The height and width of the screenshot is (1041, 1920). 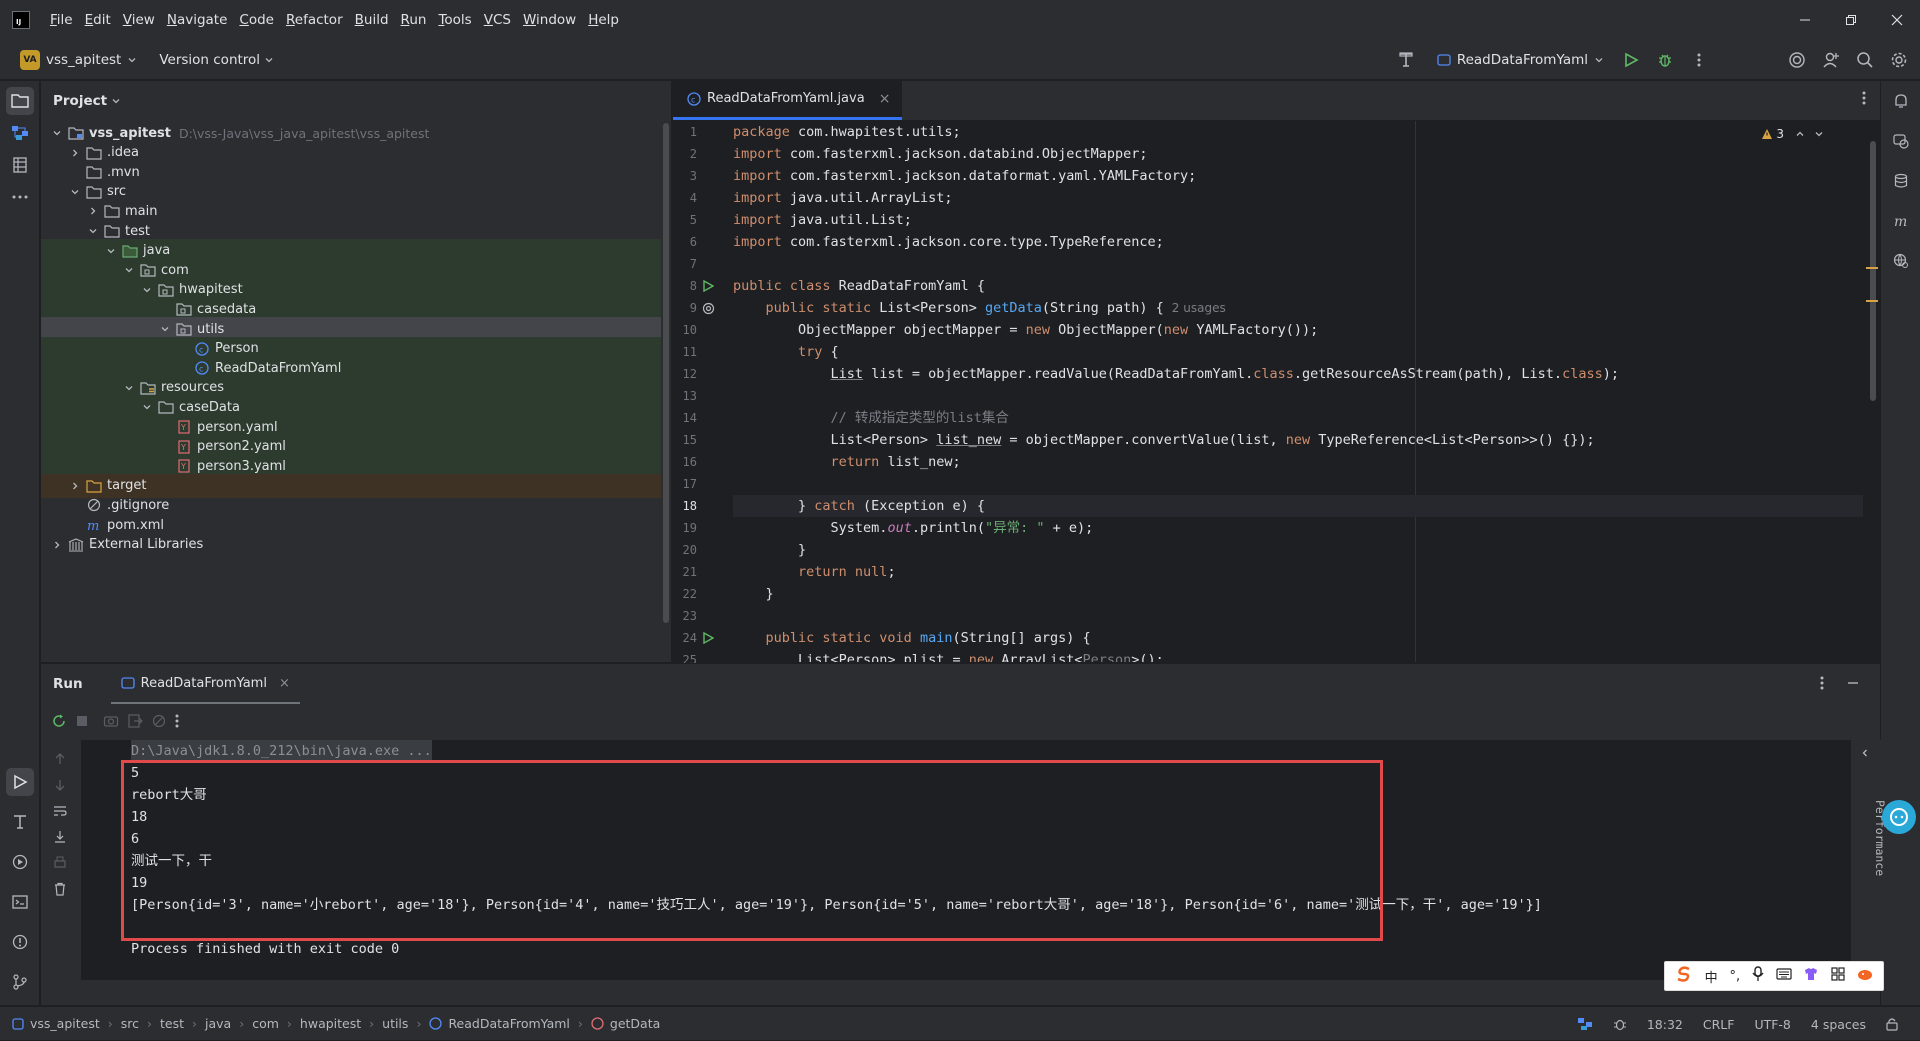 I want to click on run-tab-readdatafromyaml: ReadDataFromYaml ×, so click(x=205, y=684).